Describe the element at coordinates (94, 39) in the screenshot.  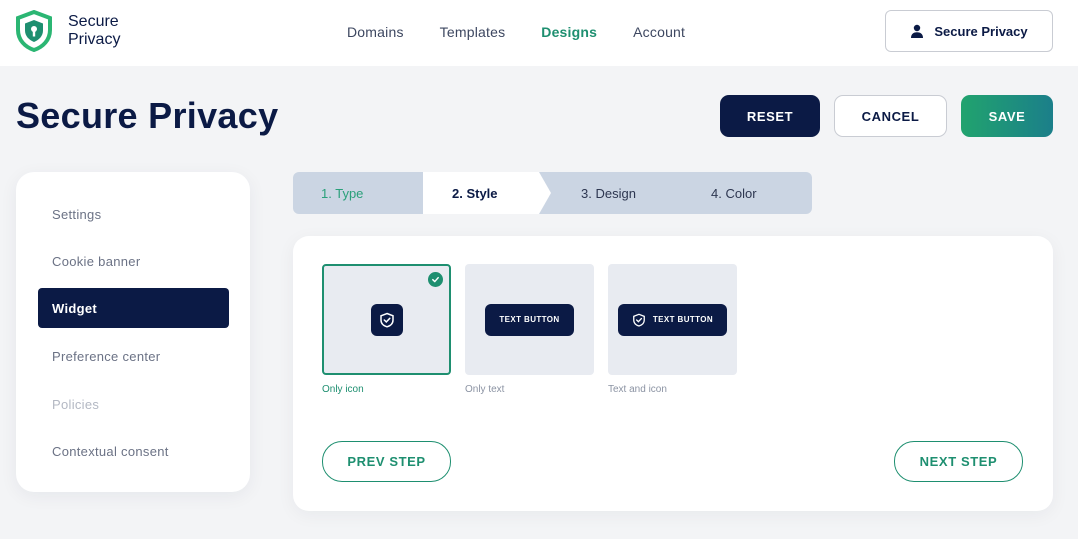
I see `brand-name-line2: Privacy` at that location.